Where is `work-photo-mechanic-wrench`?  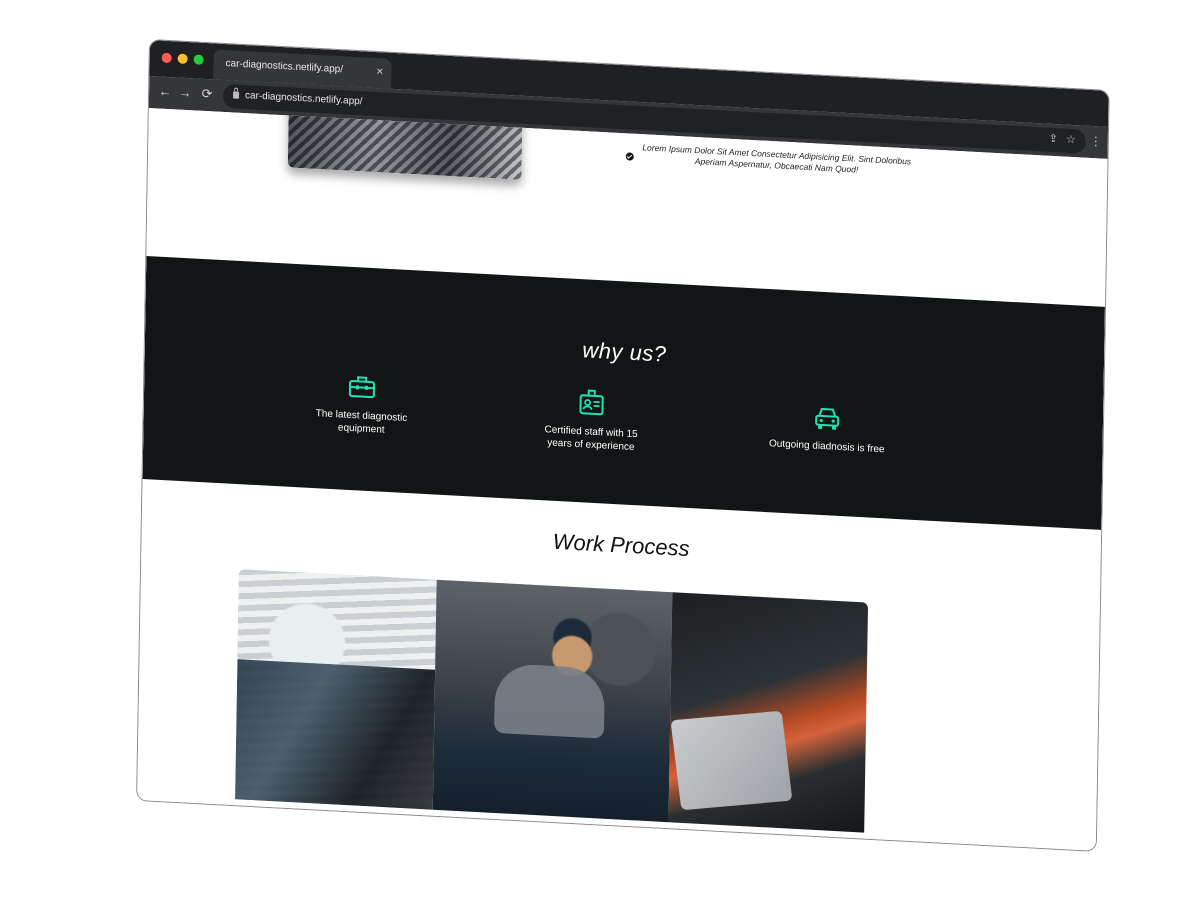
work-photo-mechanic-wrench is located at coordinates (552, 701).